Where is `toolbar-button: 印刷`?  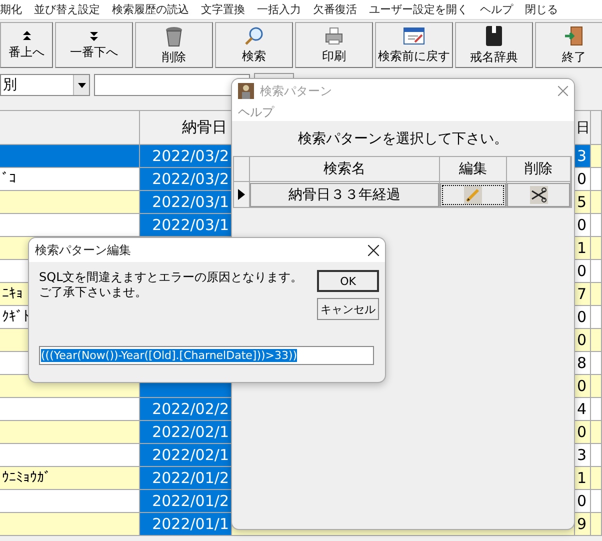
toolbar-button: 印刷 is located at coordinates (334, 45).